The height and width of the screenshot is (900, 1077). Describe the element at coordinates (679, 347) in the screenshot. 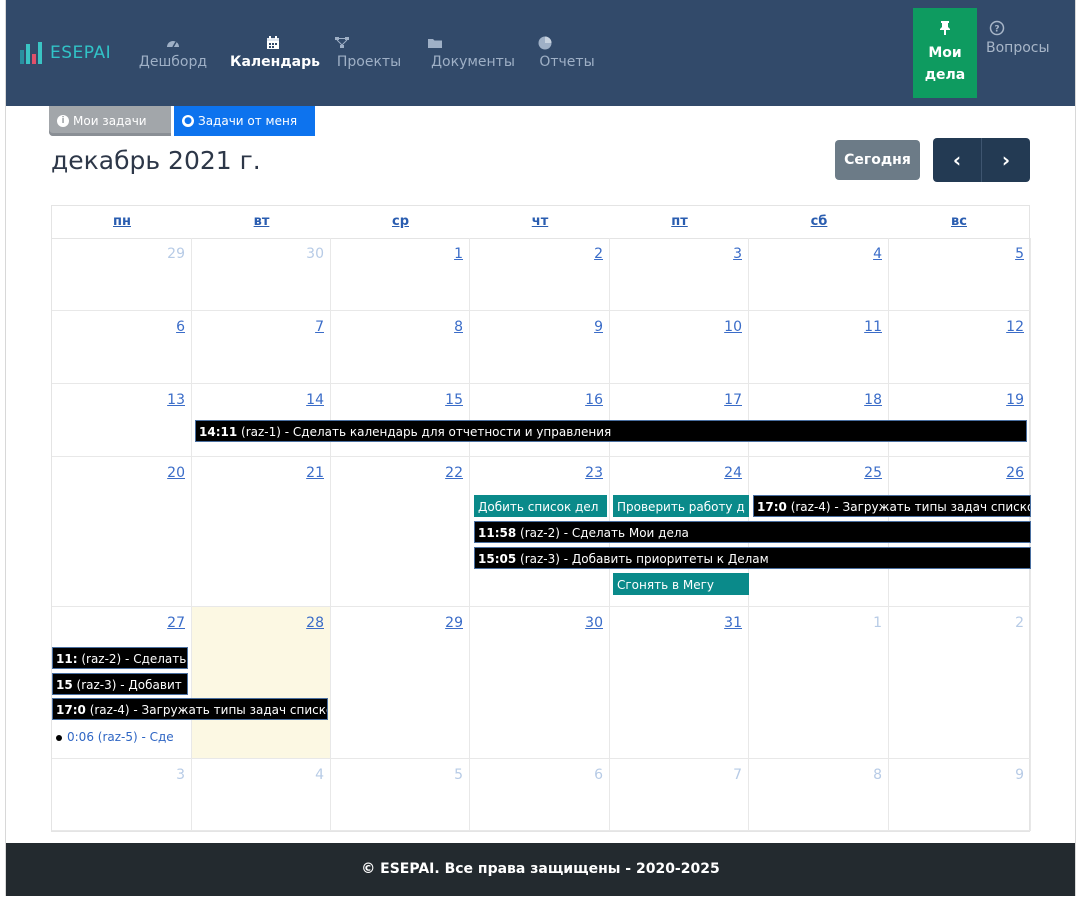

I see `day-cell: 10` at that location.